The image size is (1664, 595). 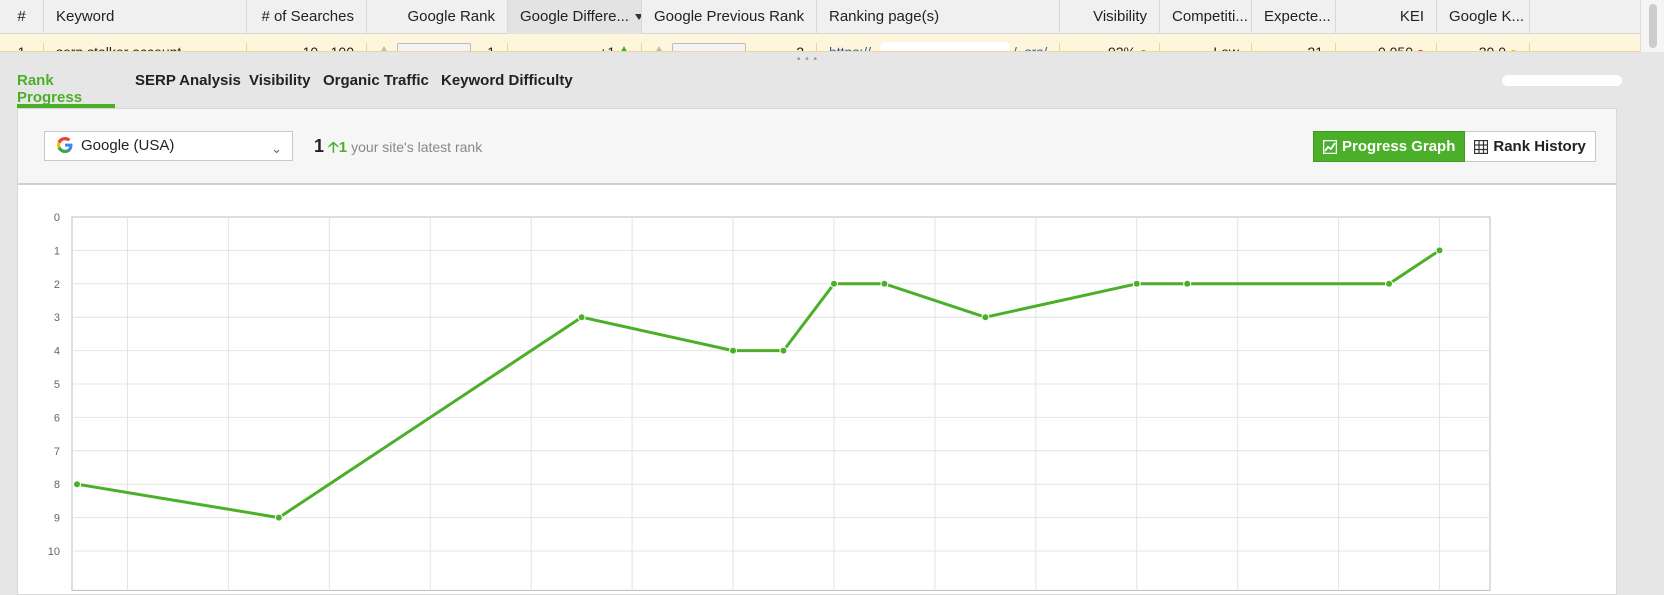 What do you see at coordinates (22, 47) in the screenshot?
I see `cell-number: 1` at bounding box center [22, 47].